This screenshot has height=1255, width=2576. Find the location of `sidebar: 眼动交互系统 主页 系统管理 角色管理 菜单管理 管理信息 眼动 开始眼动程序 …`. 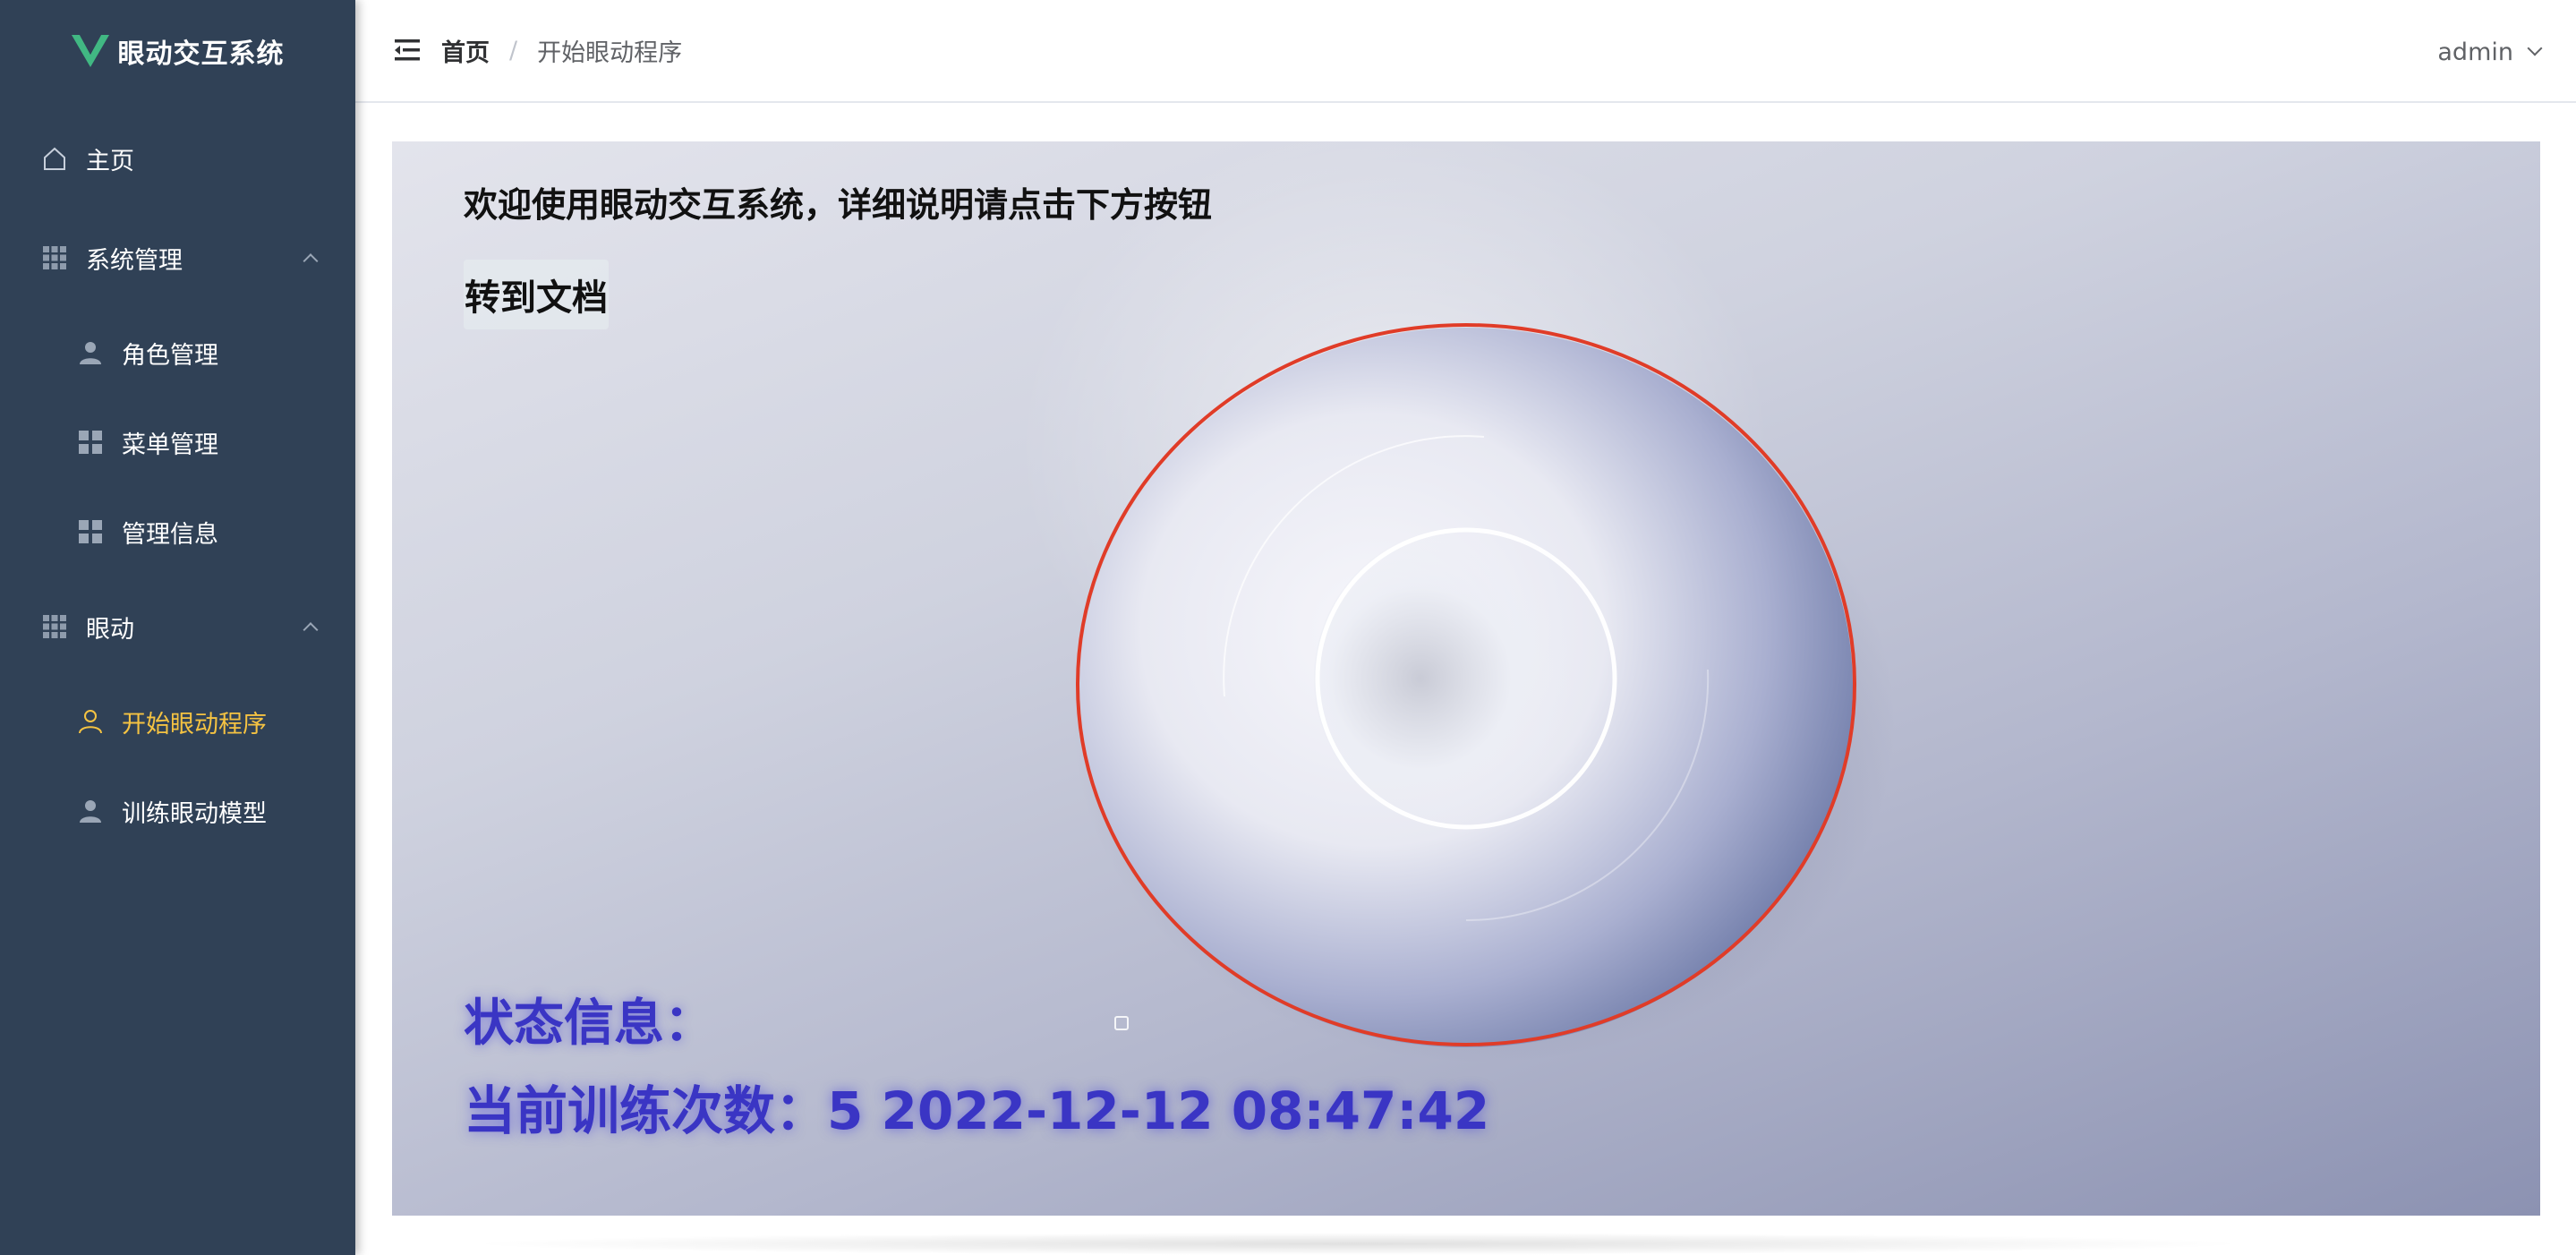

sidebar: 眼动交互系统 主页 系统管理 角色管理 菜单管理 管理信息 眼动 开始眼动程序 … is located at coordinates (177, 627).